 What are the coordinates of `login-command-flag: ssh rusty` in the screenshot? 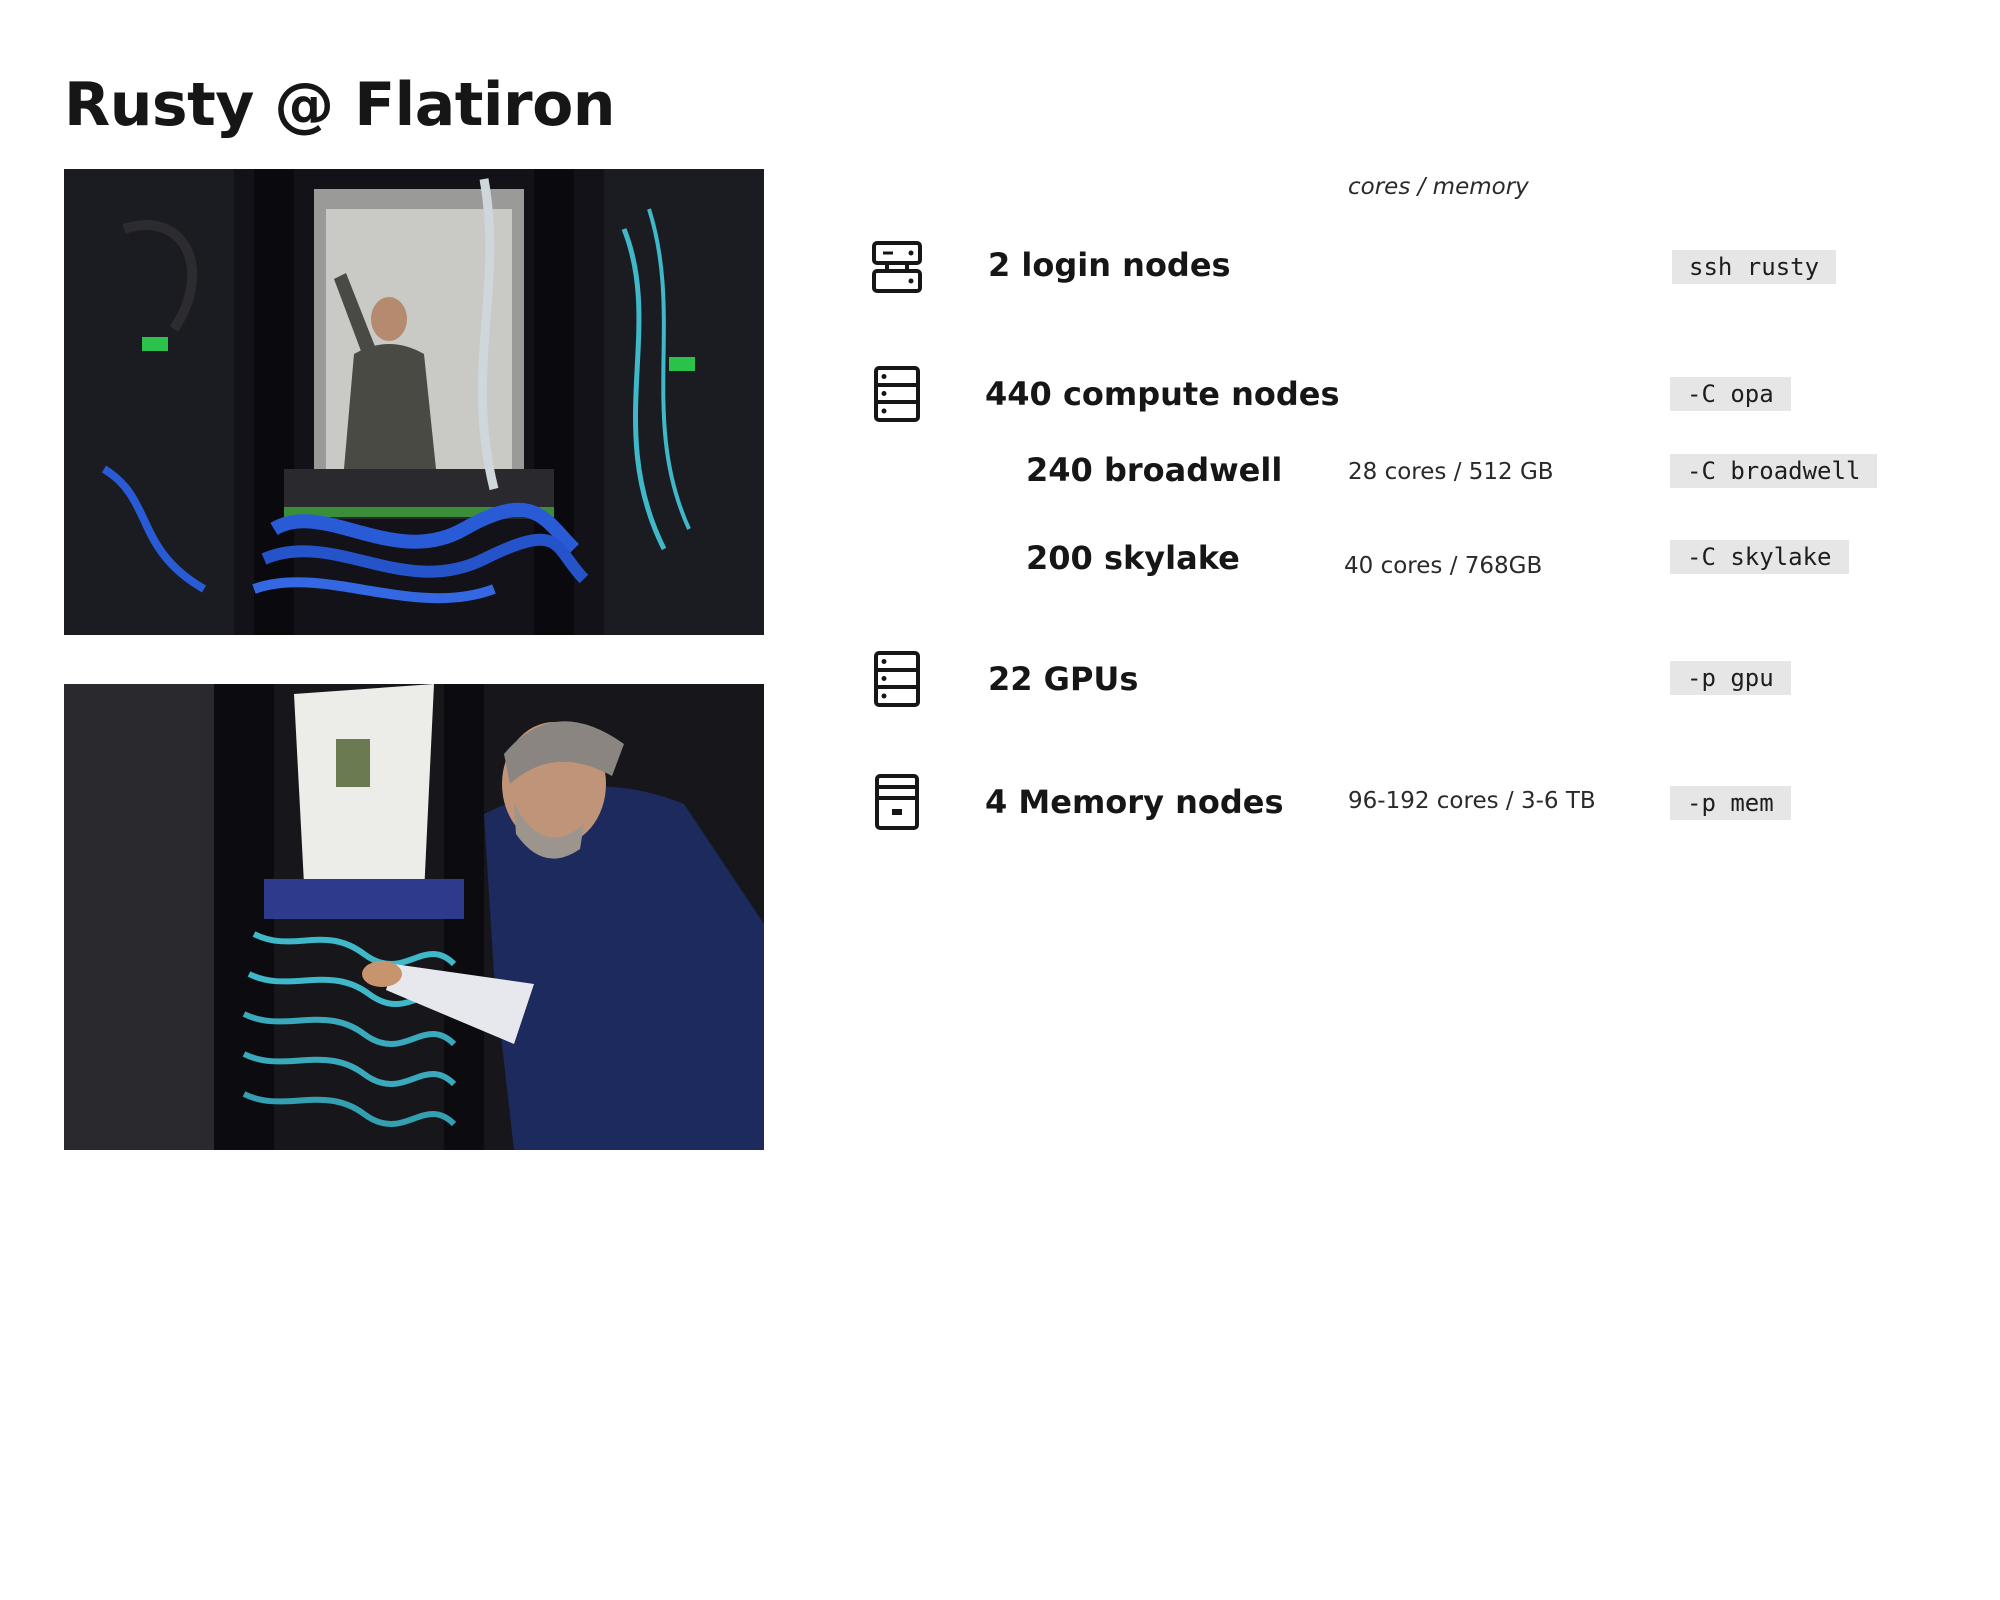 It's located at (1754, 267).